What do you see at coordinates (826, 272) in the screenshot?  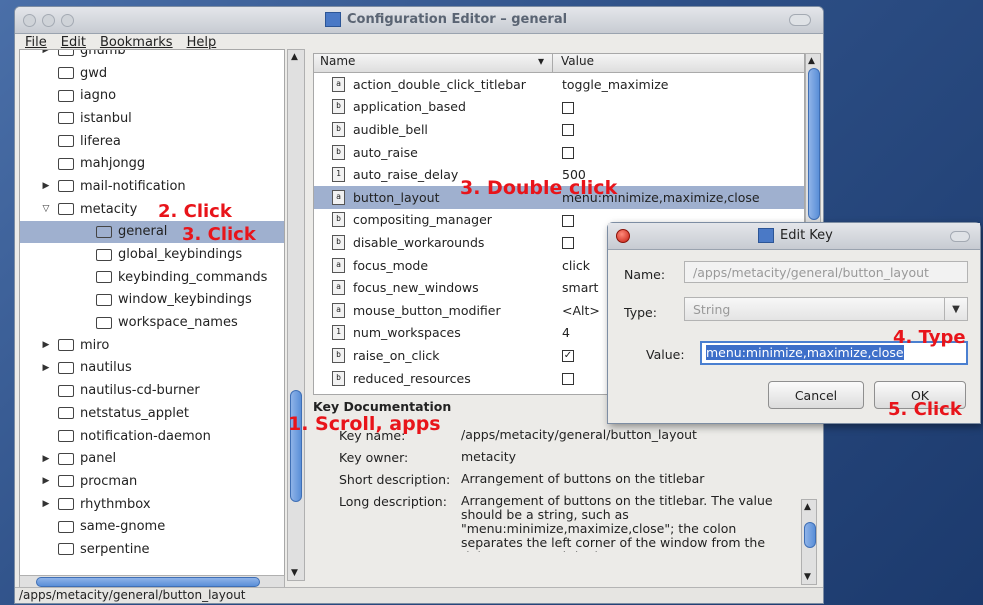 I see `name-field: /apps/metacity/general/button_layout` at bounding box center [826, 272].